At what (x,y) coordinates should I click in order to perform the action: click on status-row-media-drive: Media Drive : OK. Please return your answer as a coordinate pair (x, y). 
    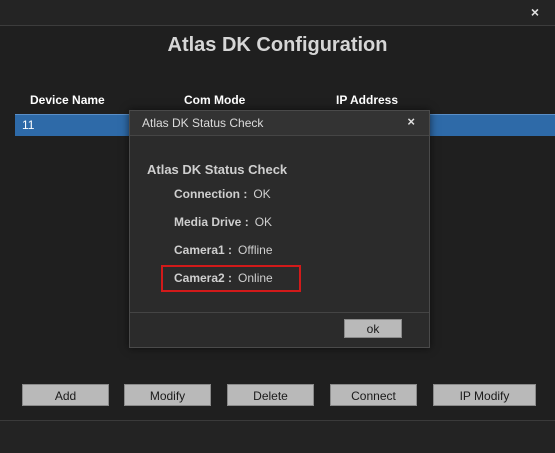
    Looking at the image, I should click on (223, 222).